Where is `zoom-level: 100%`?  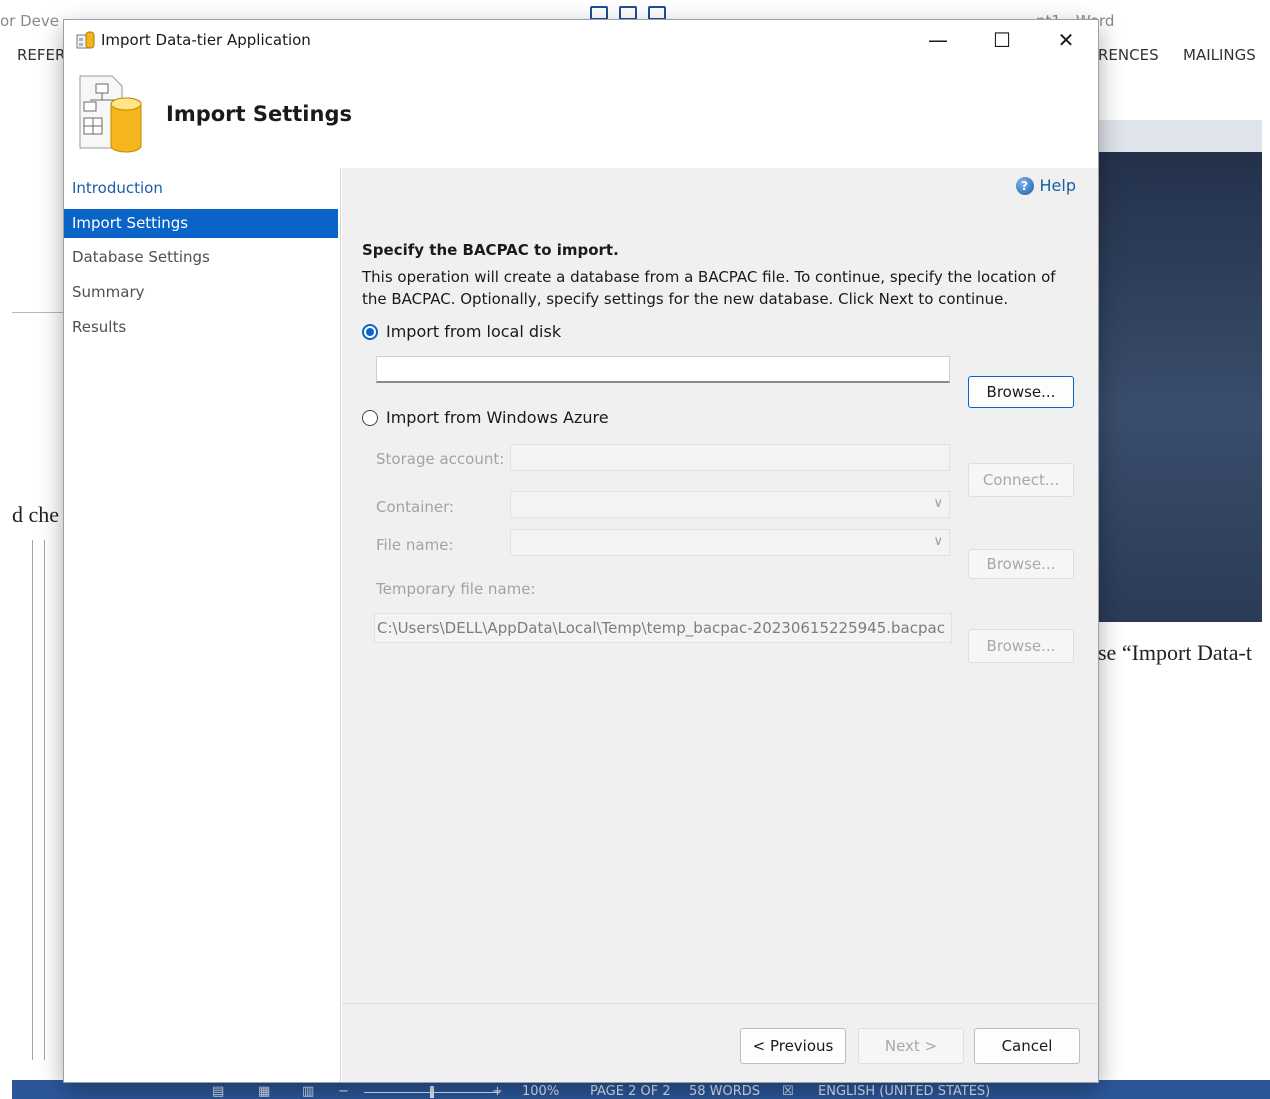
zoom-level: 100% is located at coordinates (540, 1091).